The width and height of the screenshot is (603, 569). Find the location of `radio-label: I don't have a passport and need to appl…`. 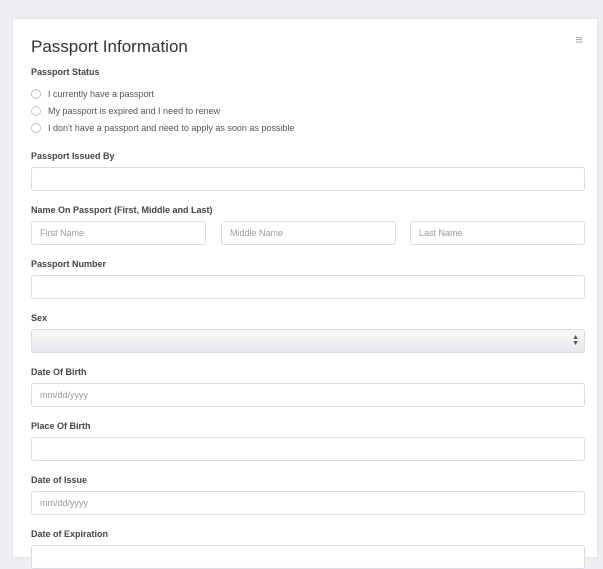

radio-label: I don't have a passport and need to appl… is located at coordinates (171, 128).